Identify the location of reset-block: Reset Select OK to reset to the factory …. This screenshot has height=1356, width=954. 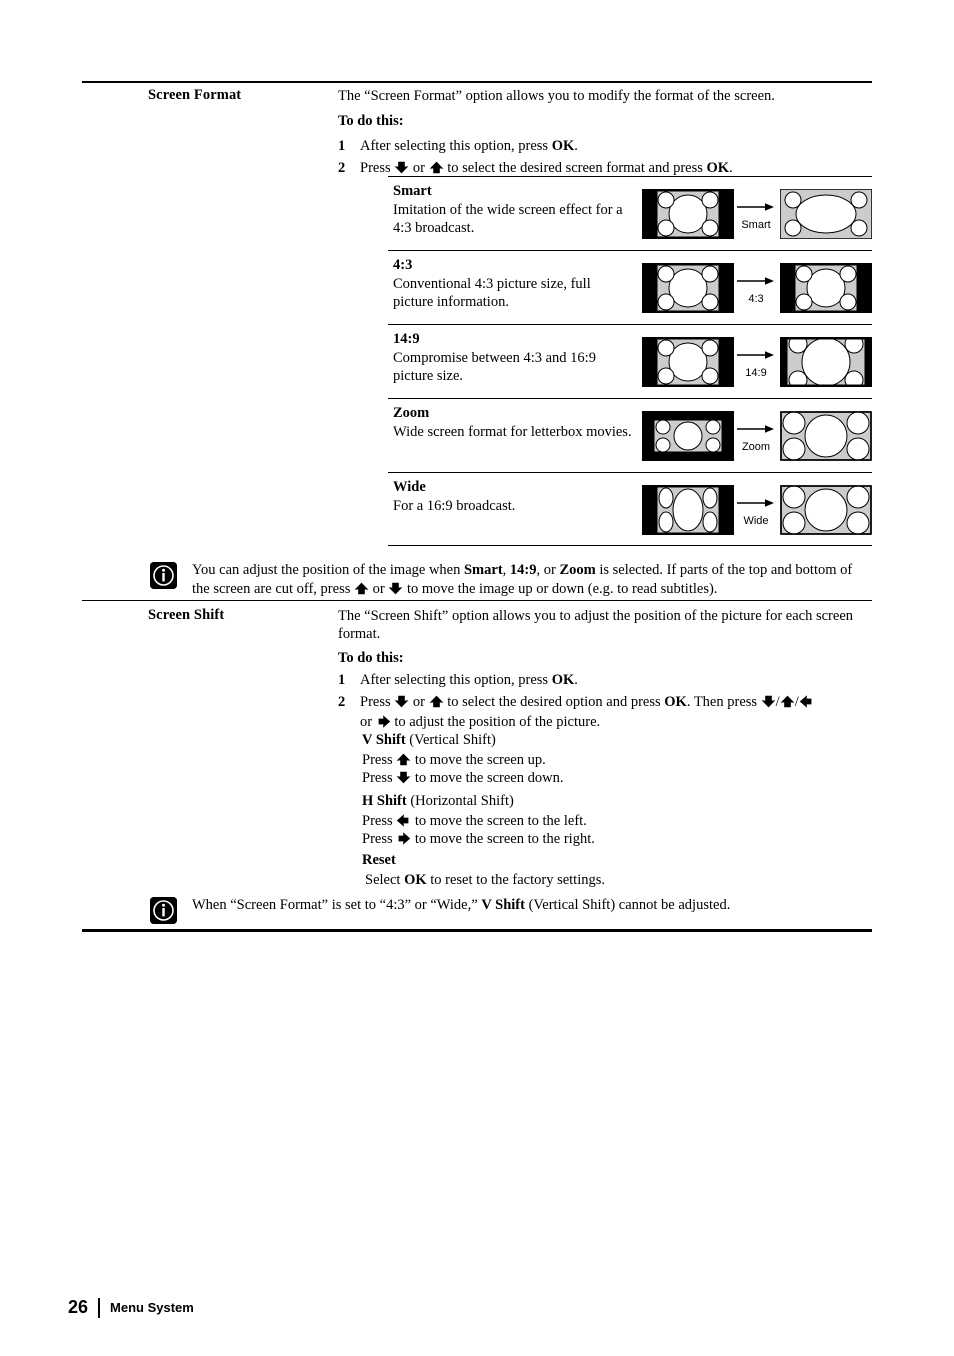
(612, 870).